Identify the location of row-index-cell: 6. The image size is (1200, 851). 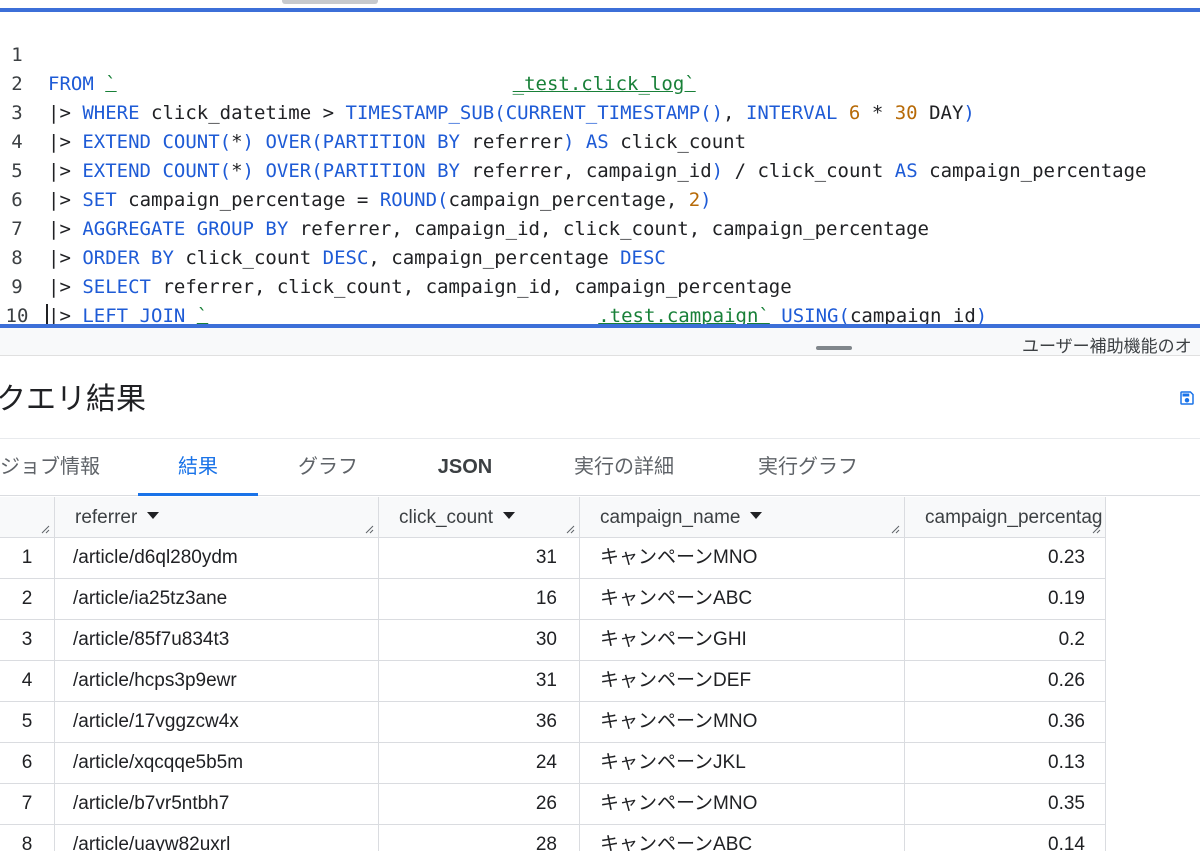
(27, 763).